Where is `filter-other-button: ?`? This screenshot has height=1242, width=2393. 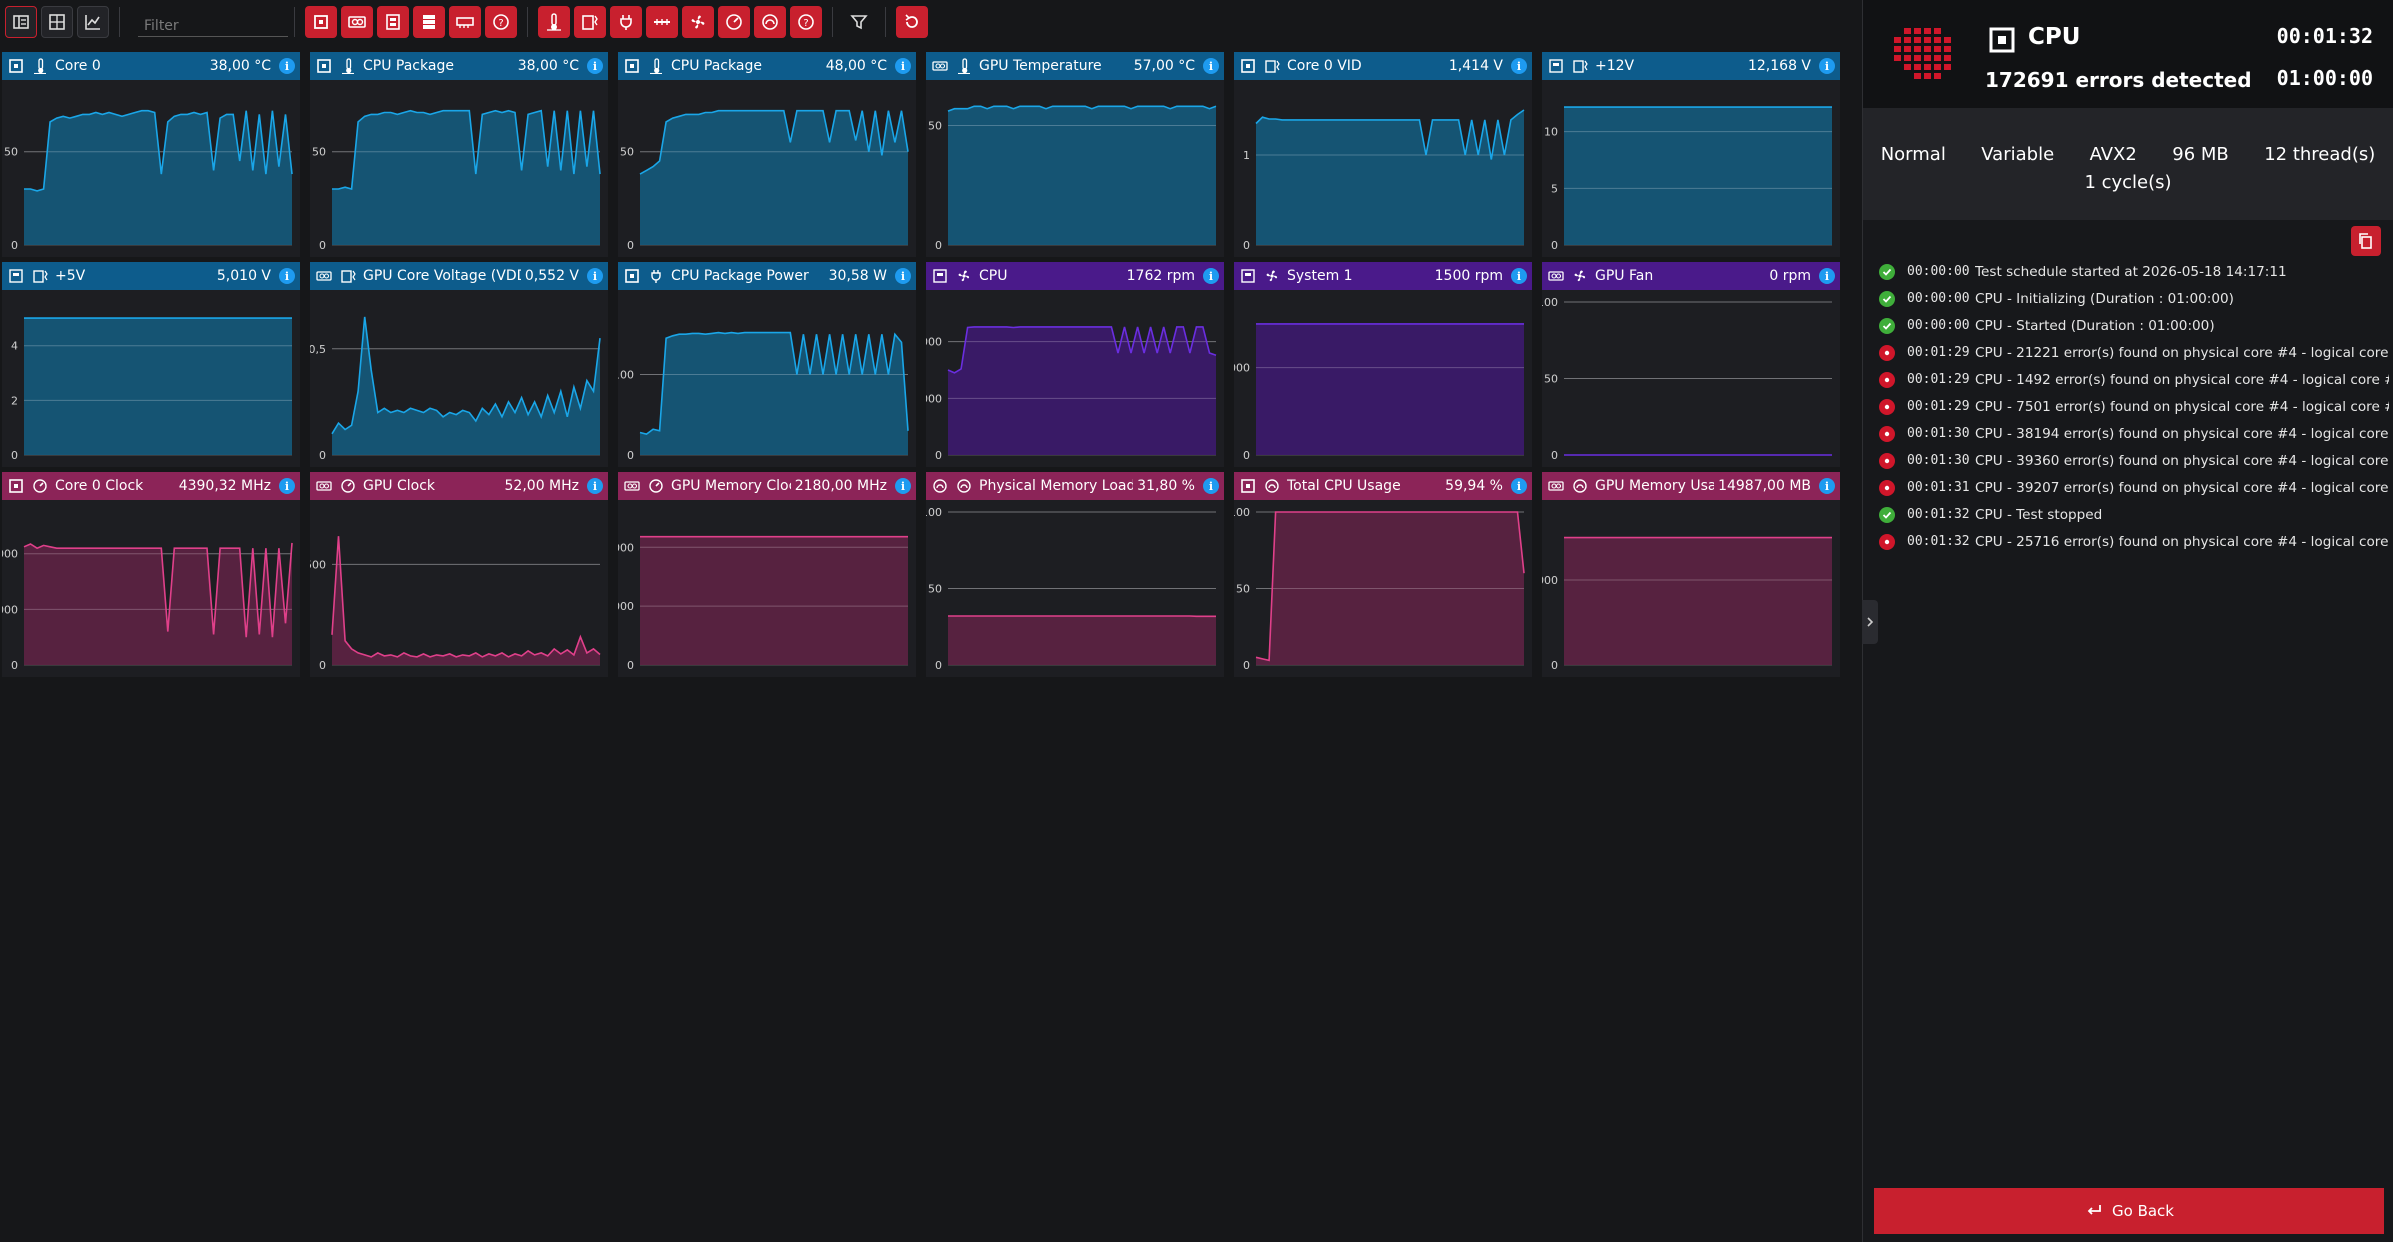
filter-other-button: ? is located at coordinates (501, 22).